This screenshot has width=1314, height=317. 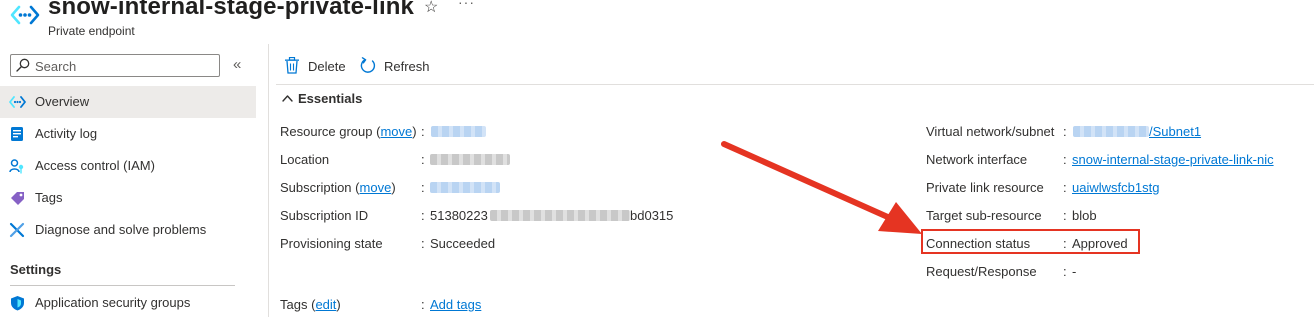 What do you see at coordinates (396, 131) in the screenshot?
I see `move-resource-group-link: move` at bounding box center [396, 131].